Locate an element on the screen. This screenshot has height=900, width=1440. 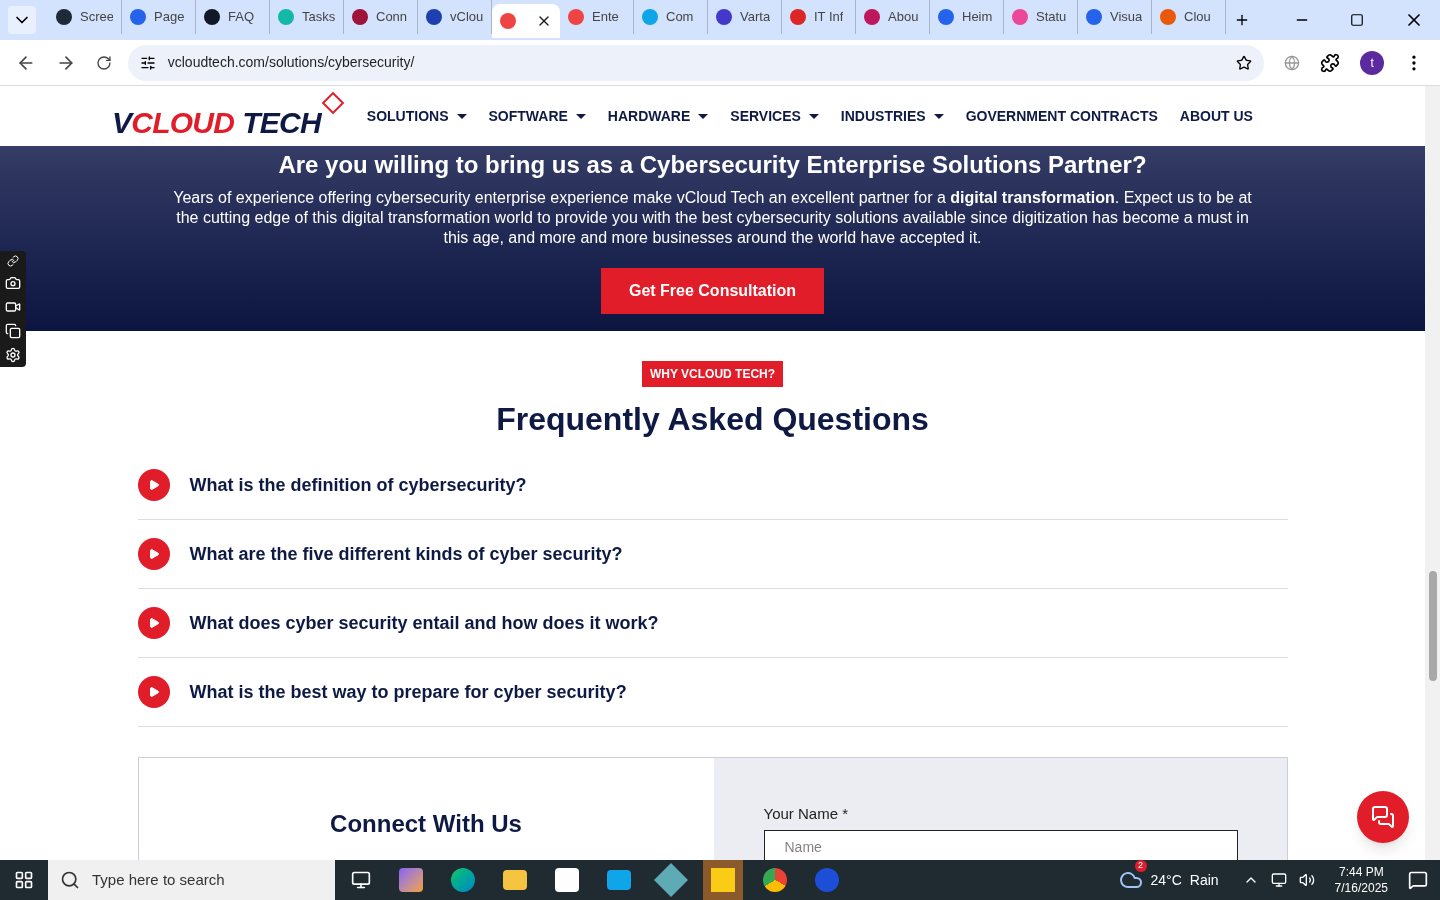
profile-avatar: t is located at coordinates (1372, 62).